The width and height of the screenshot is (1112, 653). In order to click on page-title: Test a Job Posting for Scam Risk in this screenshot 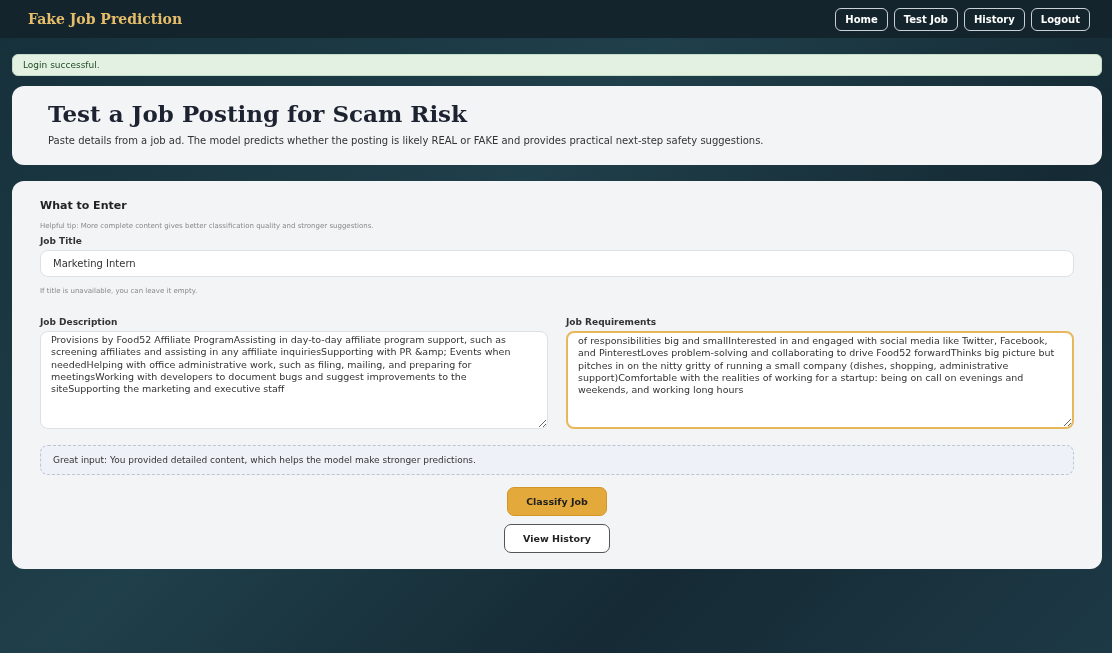, I will do `click(258, 113)`.